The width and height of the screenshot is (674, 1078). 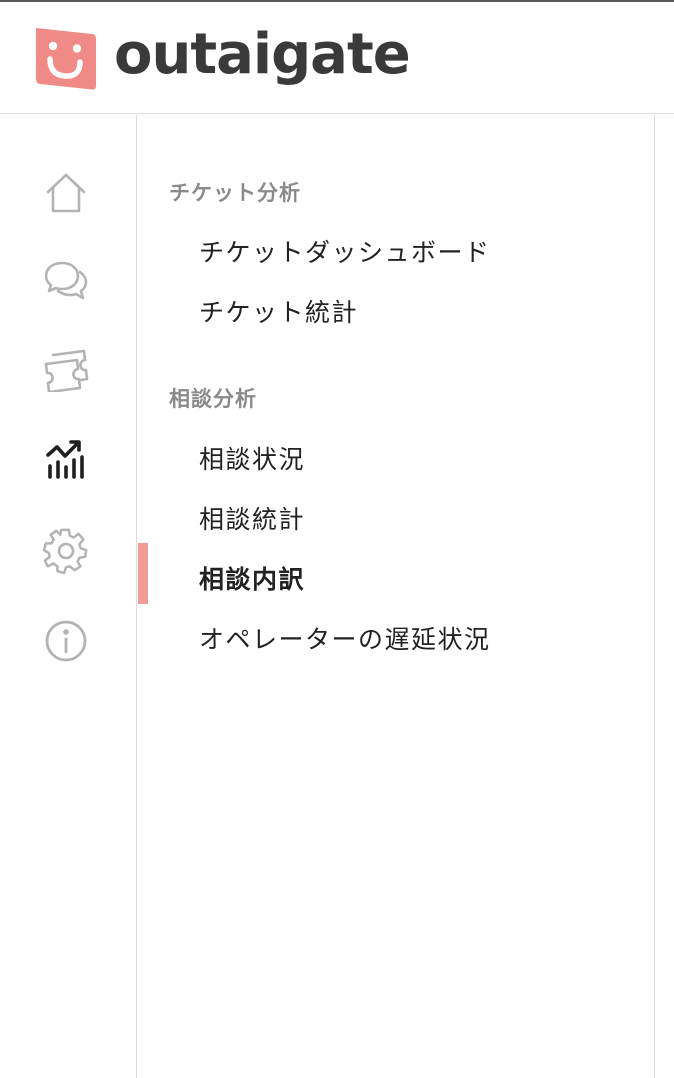 I want to click on rail-tickets-button, so click(x=66, y=369).